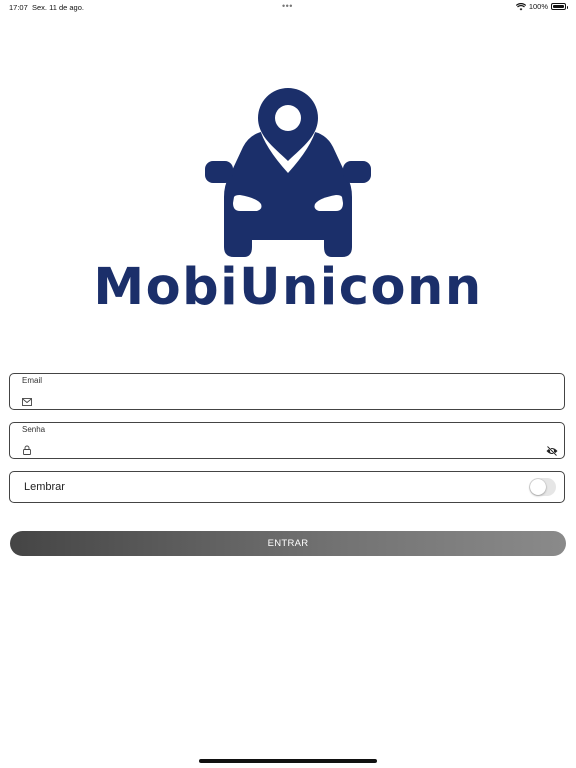  I want to click on status-right: 100%, so click(541, 6).